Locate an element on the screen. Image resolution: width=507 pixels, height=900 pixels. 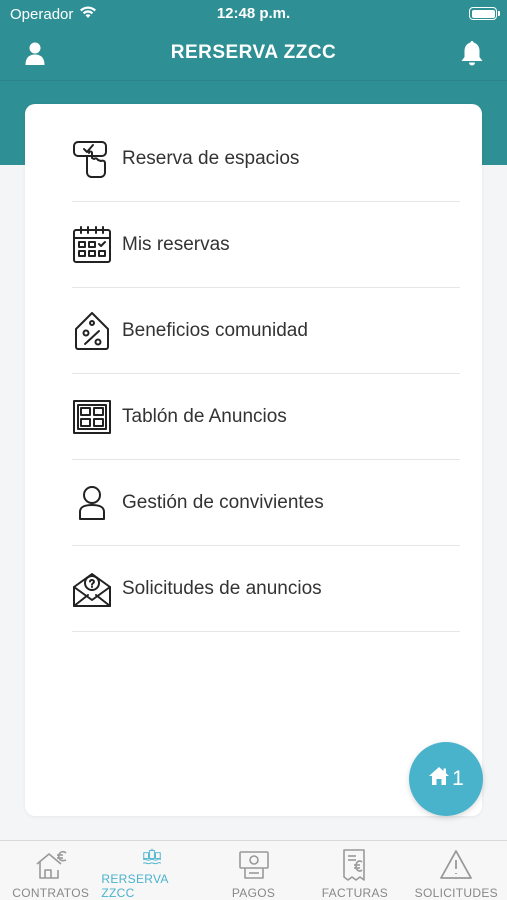
tab-solicitudes: SOLICITUDES is located at coordinates (456, 870).